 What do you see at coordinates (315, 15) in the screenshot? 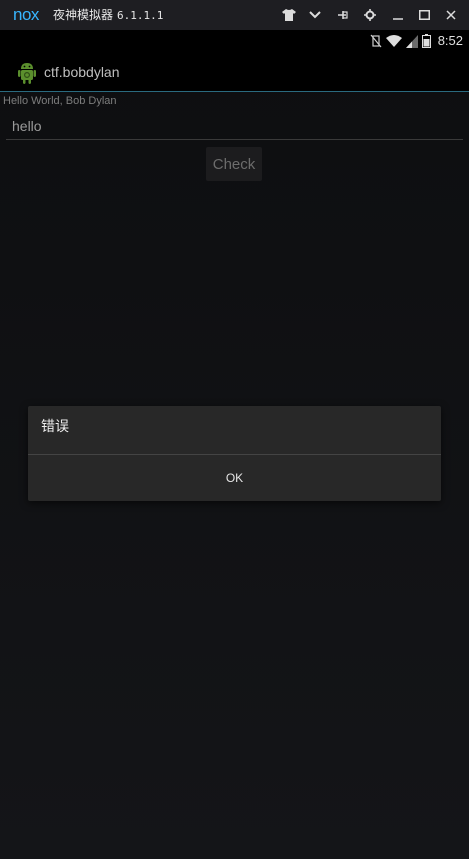
I see `chevron-down-icon` at bounding box center [315, 15].